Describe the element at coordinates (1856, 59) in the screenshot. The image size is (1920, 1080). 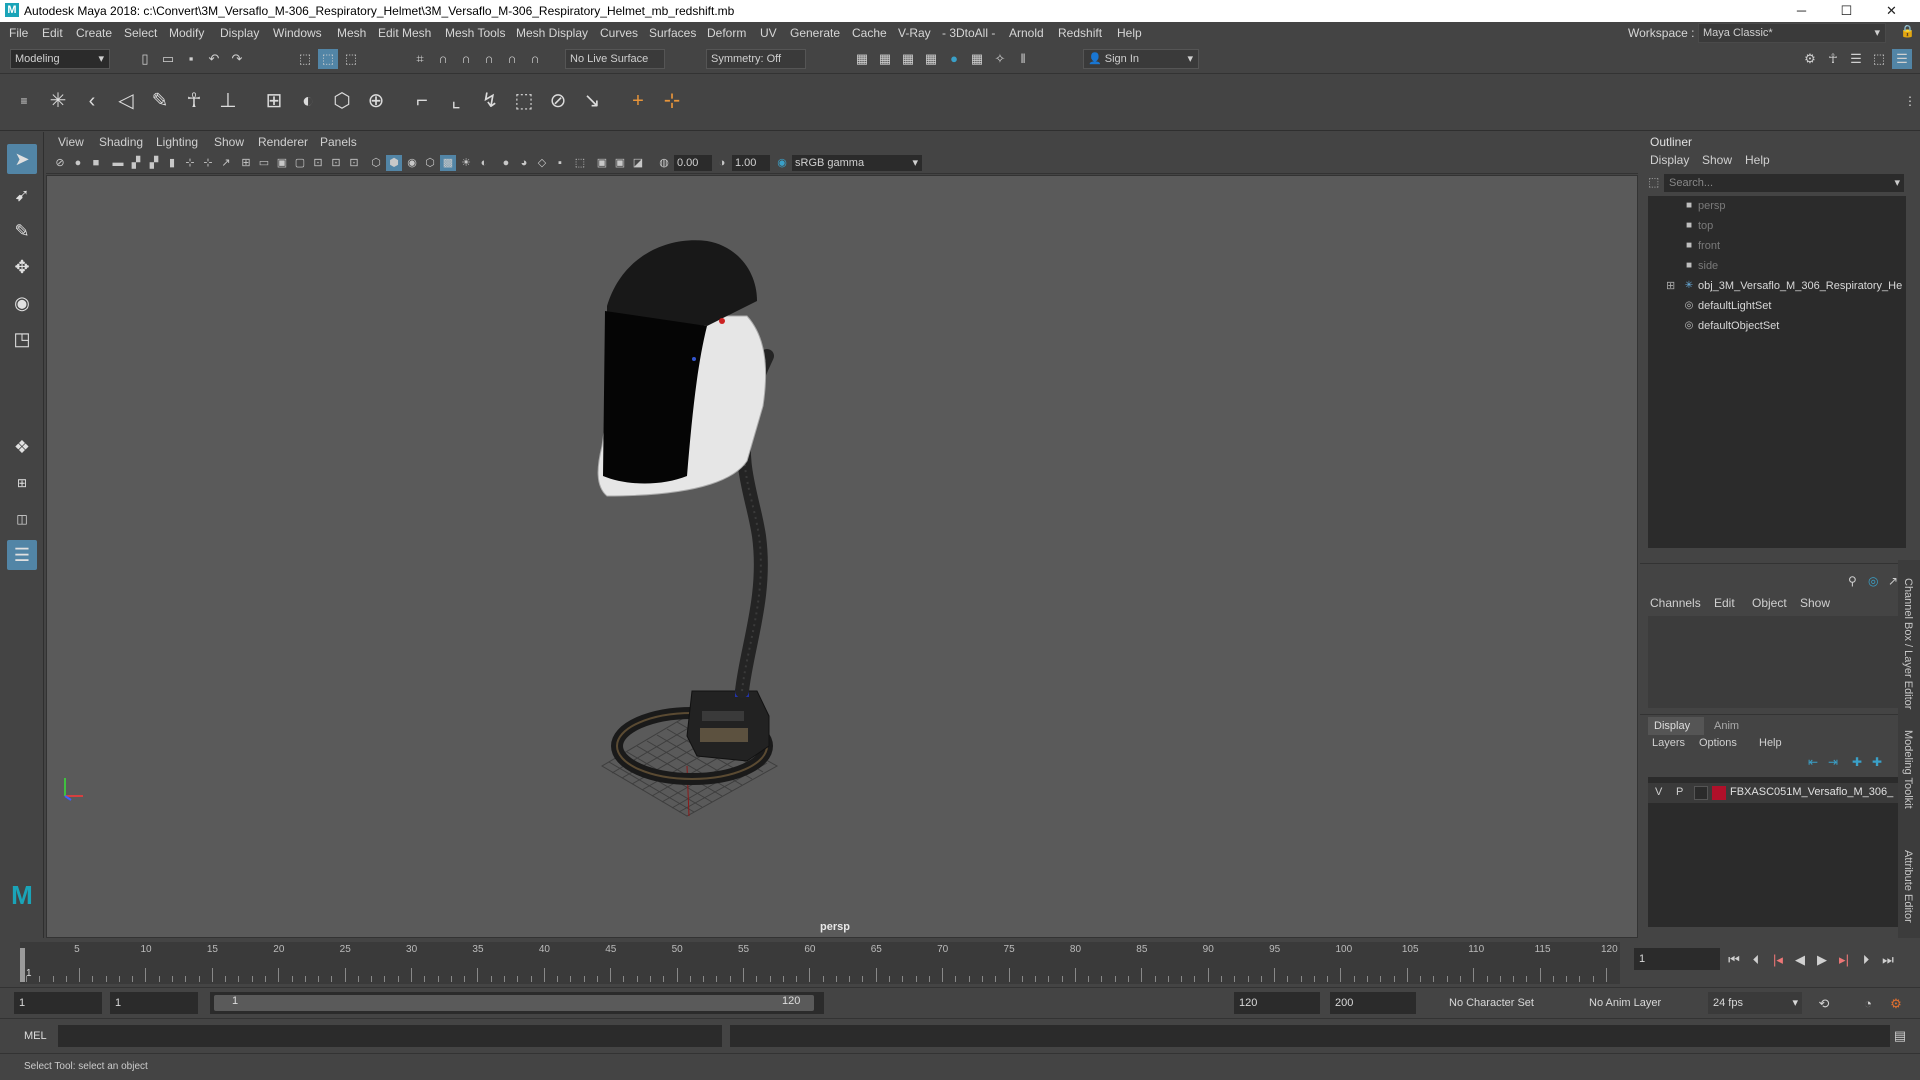
I see `attribute-editor-toggle-icon: ☰` at that location.